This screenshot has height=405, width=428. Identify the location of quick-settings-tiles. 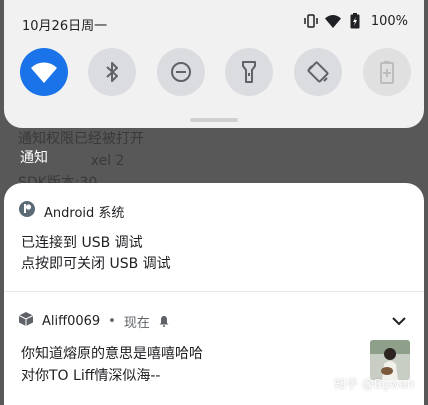
(218, 73).